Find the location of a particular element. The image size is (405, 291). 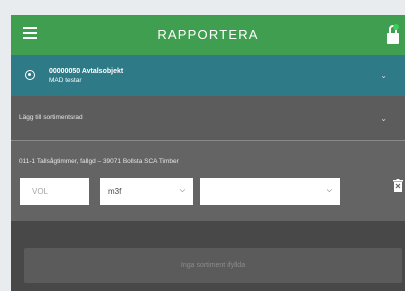

unit-select: m3f ⌵ is located at coordinates (146, 191).